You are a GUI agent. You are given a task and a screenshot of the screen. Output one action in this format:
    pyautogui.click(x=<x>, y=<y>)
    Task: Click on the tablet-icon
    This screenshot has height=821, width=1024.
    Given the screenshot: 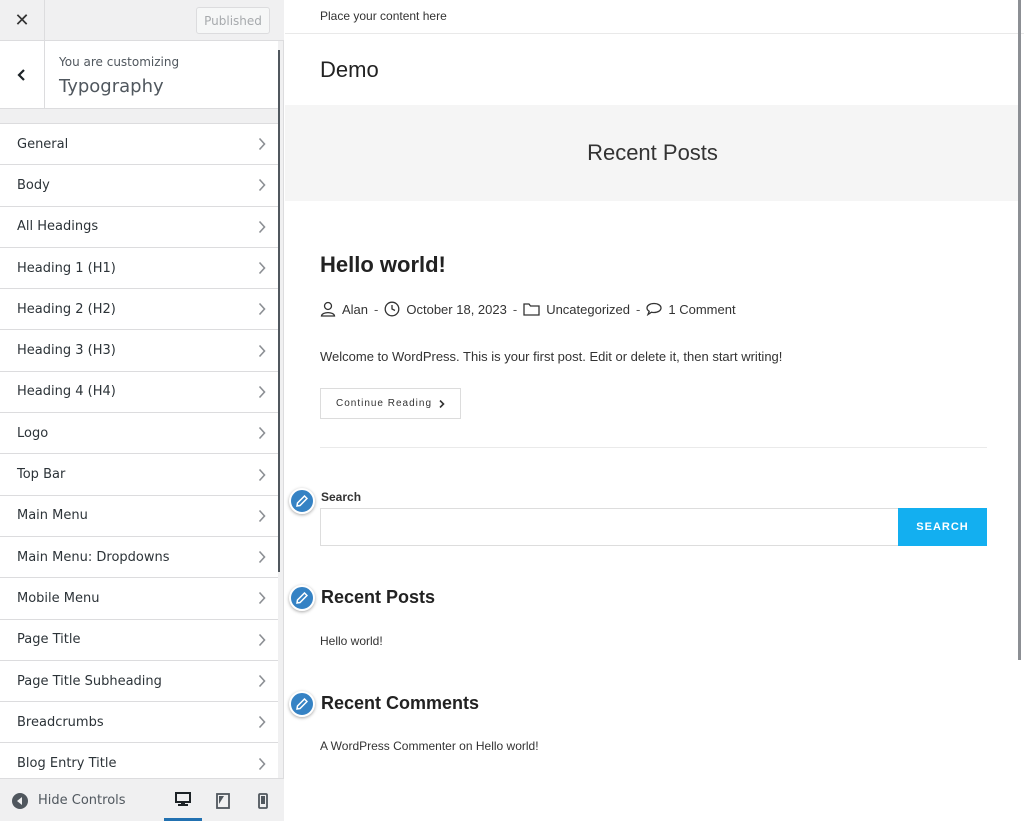 What is the action you would take?
    pyautogui.click(x=223, y=800)
    